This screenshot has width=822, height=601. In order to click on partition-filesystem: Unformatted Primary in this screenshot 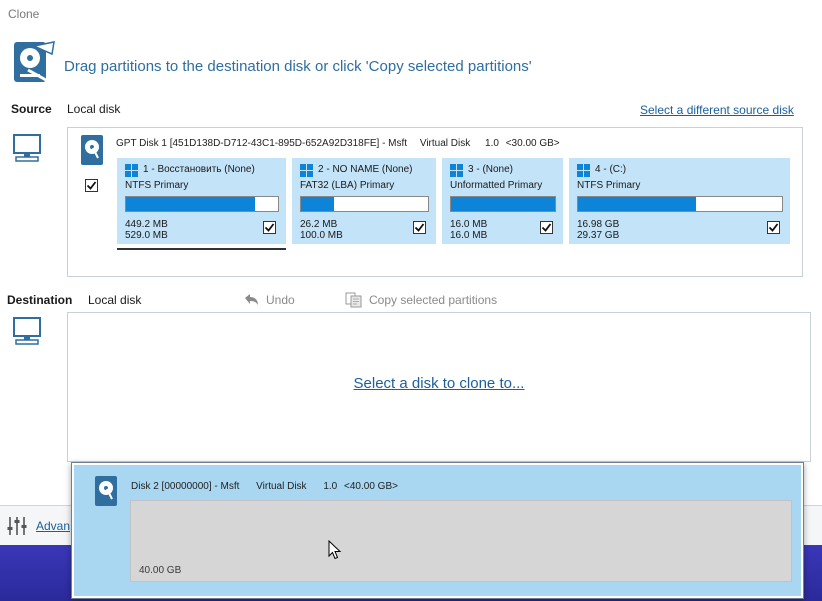, I will do `click(496, 185)`.